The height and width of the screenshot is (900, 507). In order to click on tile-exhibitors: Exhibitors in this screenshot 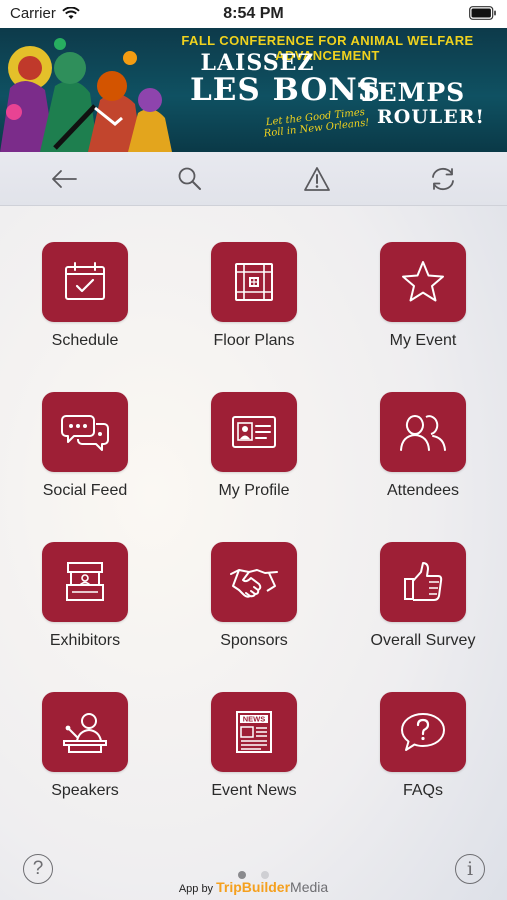, I will do `click(85, 612)`.